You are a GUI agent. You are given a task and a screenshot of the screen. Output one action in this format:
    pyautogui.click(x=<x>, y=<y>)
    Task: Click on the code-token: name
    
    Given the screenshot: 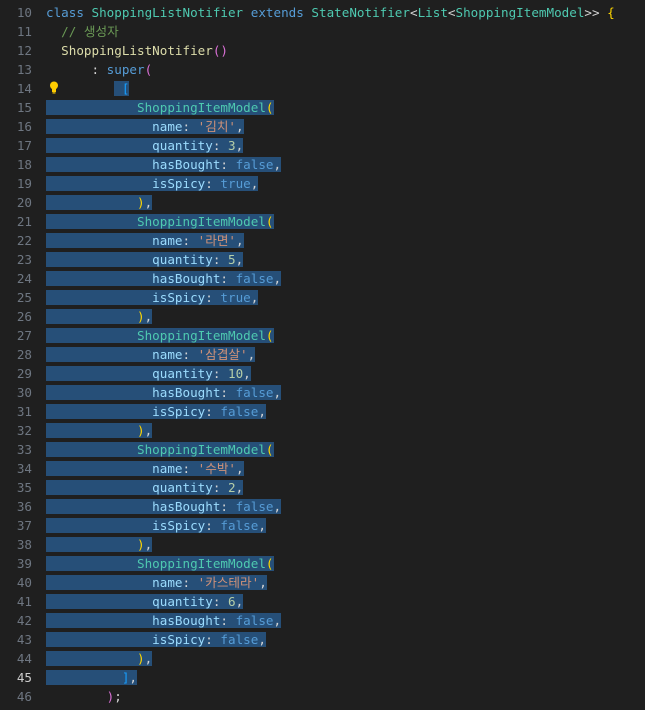 What is the action you would take?
    pyautogui.click(x=167, y=582)
    